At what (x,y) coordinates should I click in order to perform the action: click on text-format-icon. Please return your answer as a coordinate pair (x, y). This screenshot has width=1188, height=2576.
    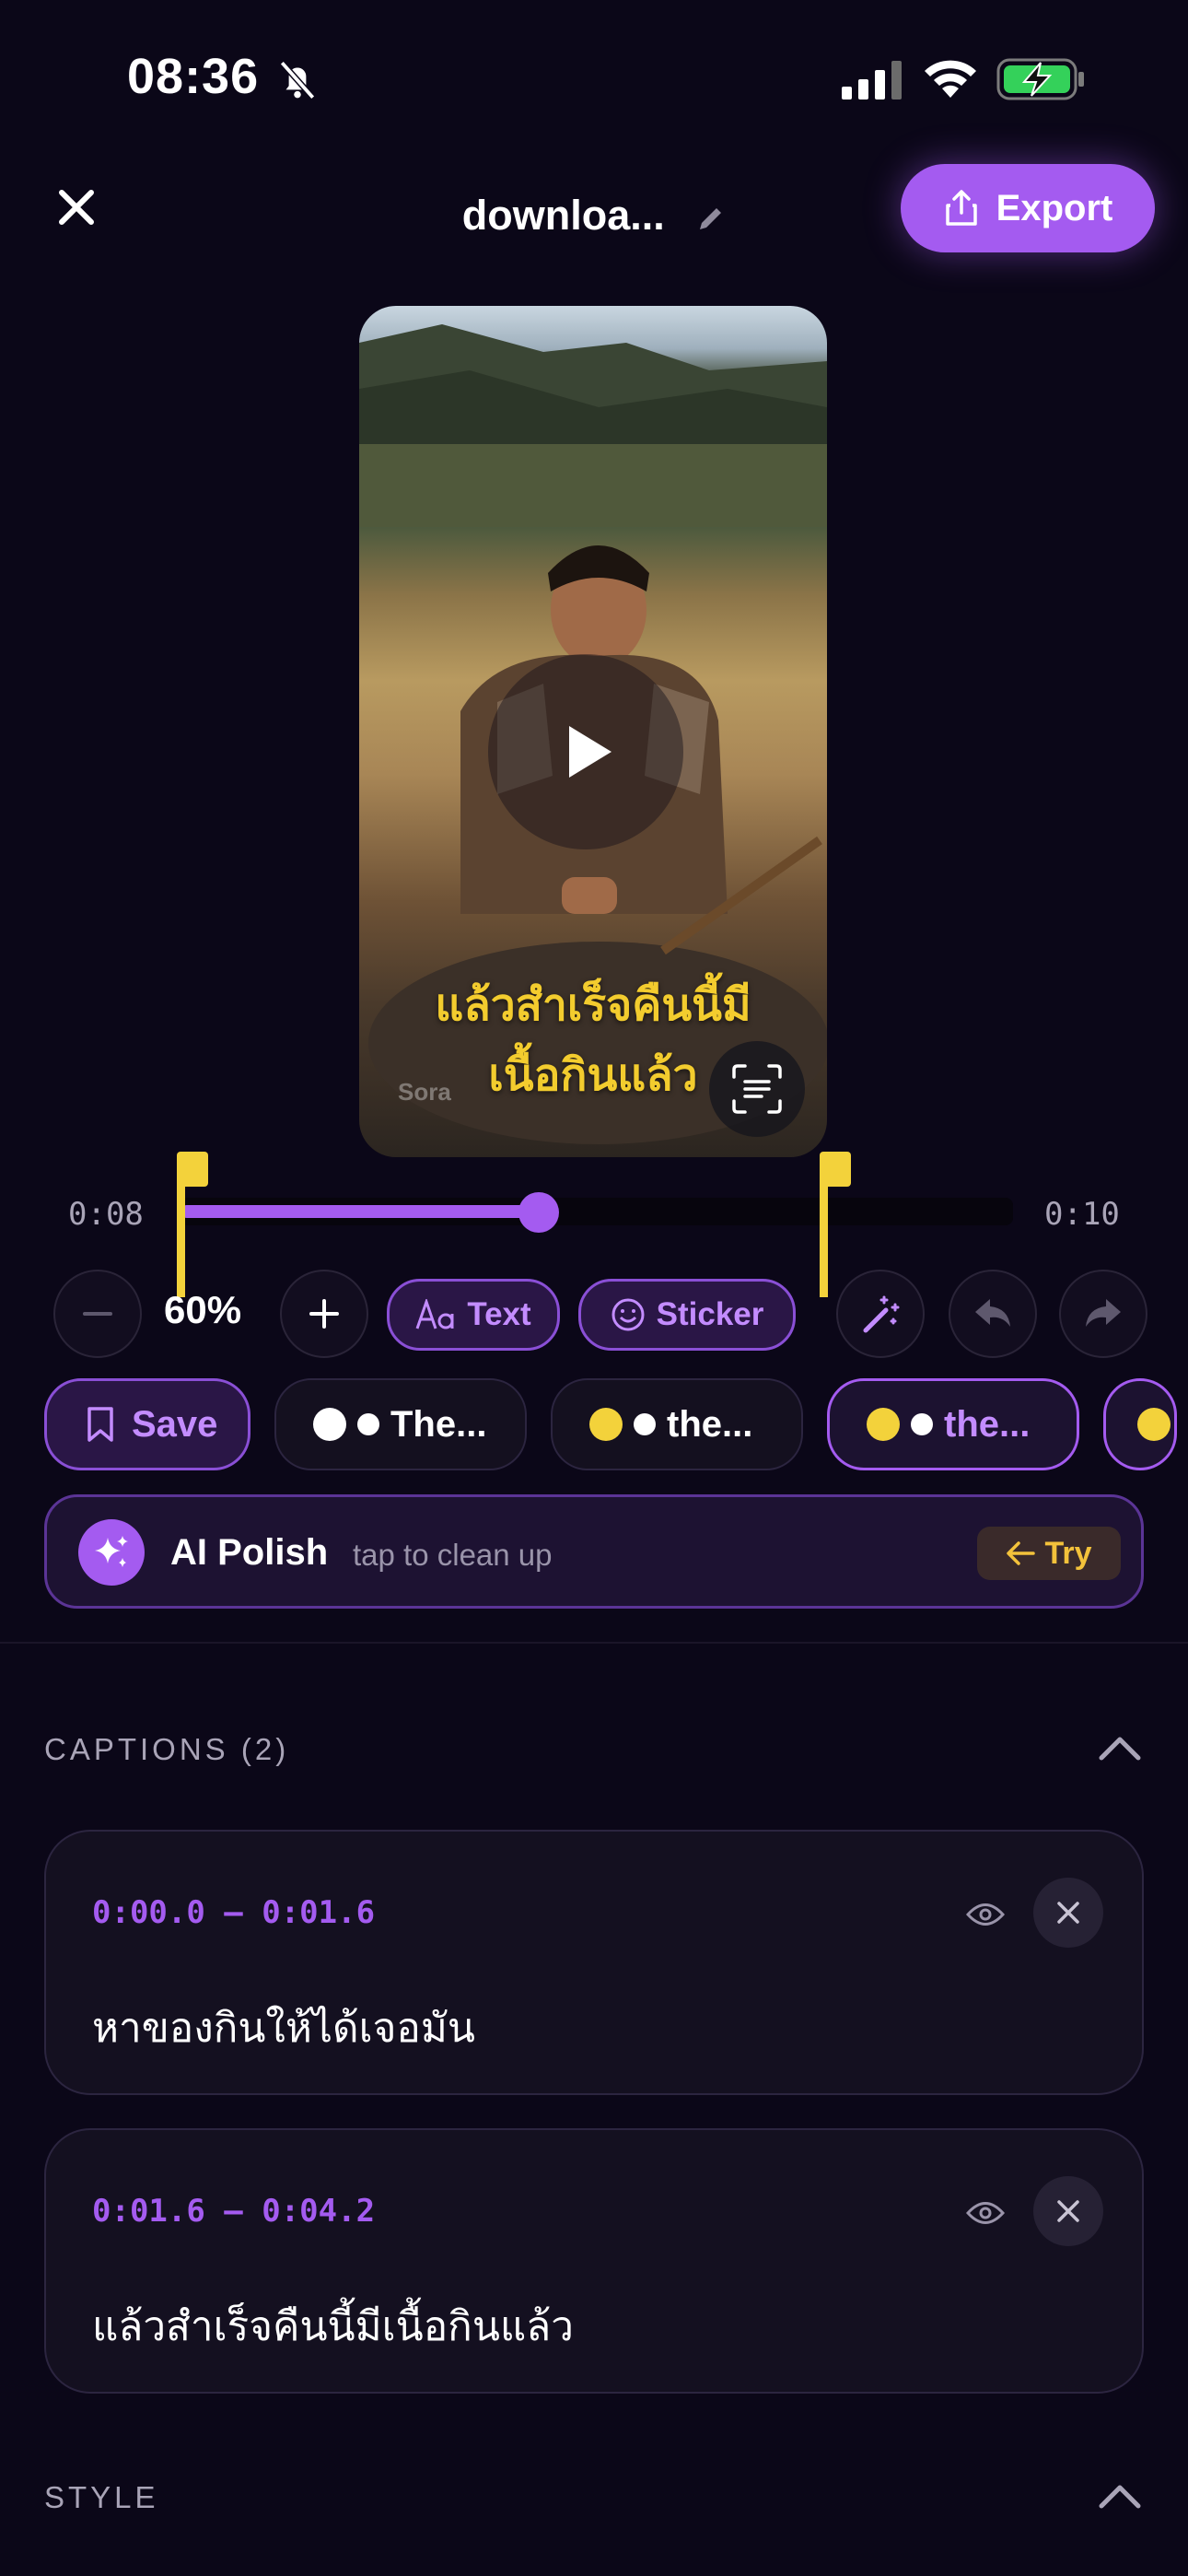
    Looking at the image, I should click on (434, 1314).